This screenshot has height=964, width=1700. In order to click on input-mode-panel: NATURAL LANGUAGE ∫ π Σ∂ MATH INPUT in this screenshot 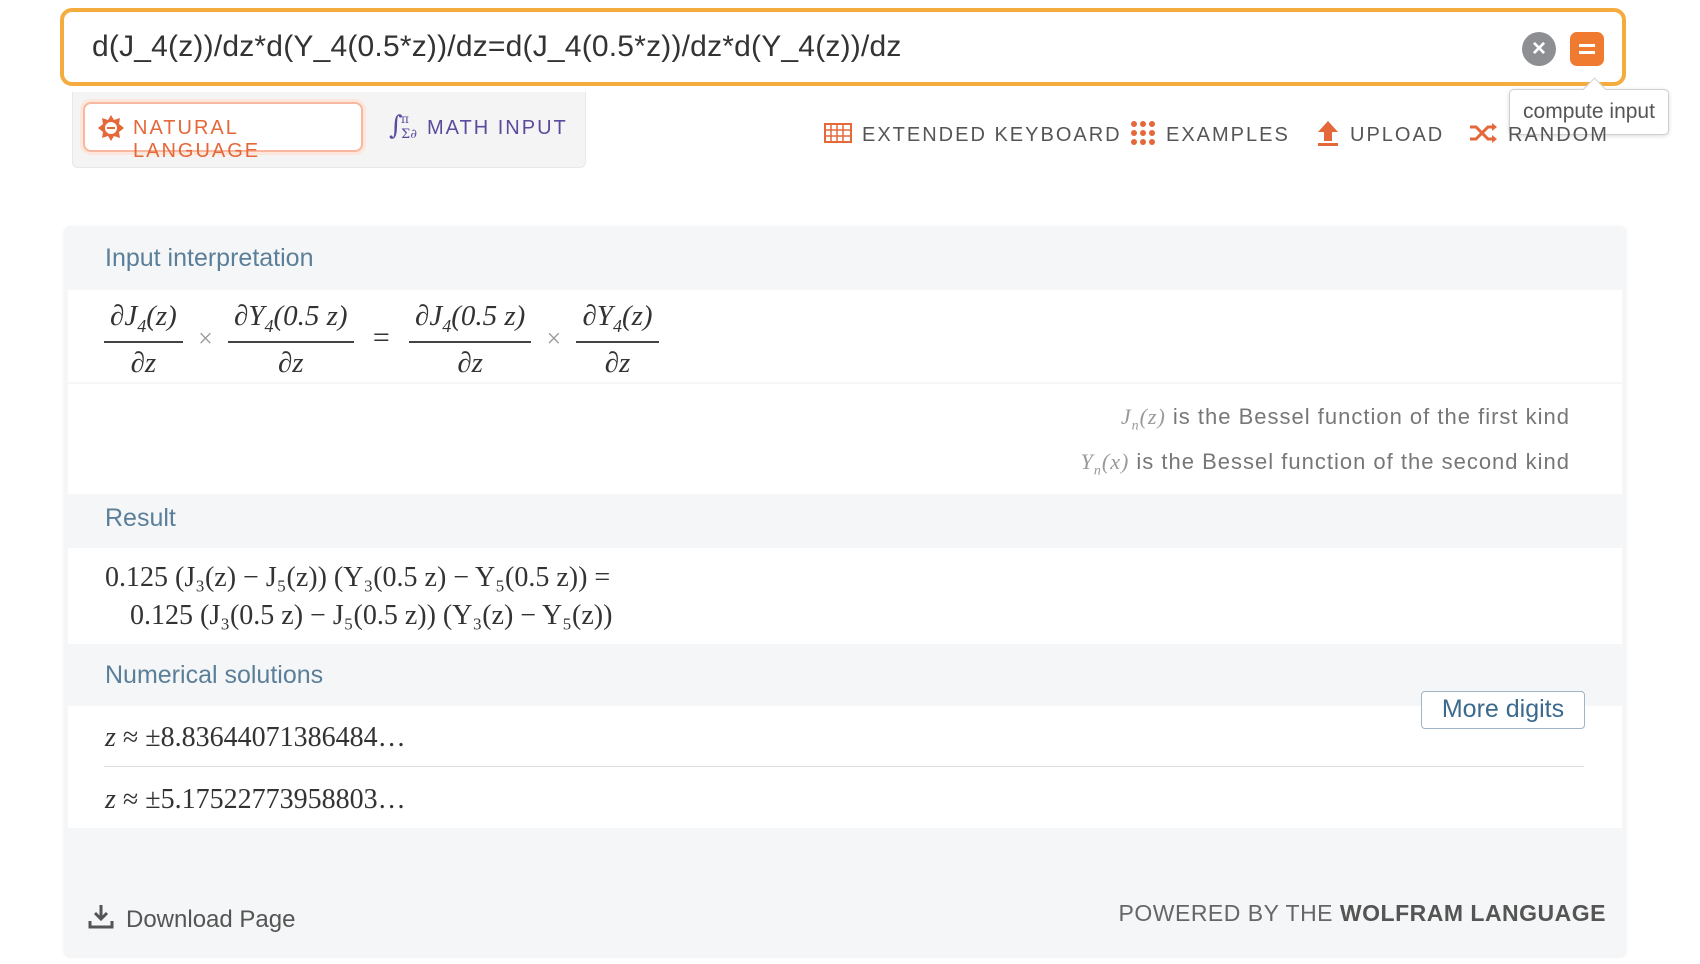, I will do `click(329, 130)`.